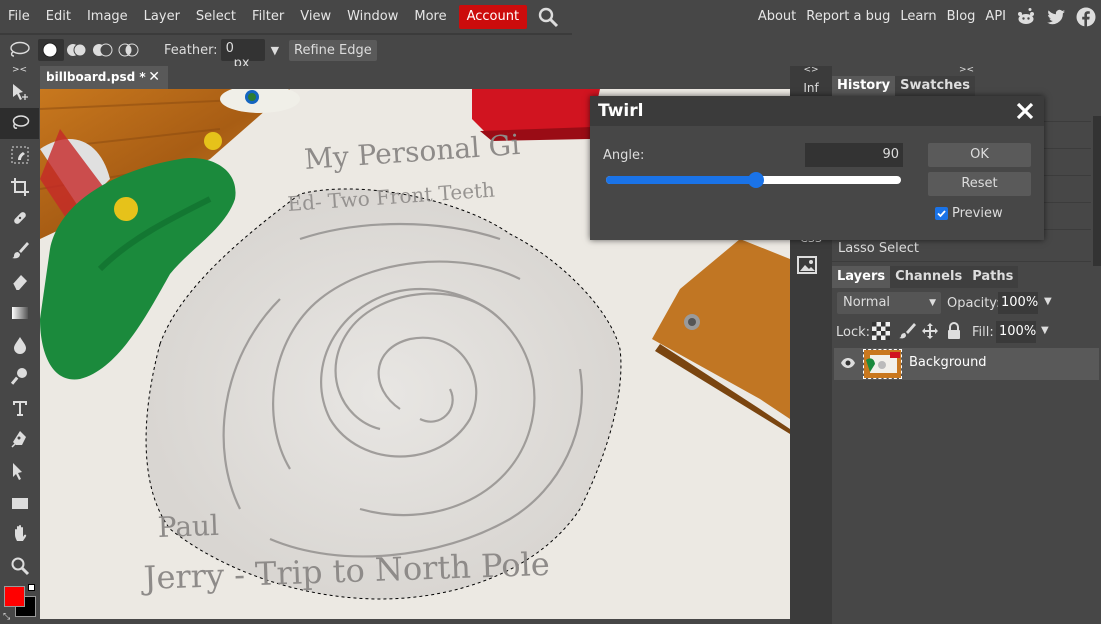  Describe the element at coordinates (1026, 17) in the screenshot. I see `reddit-icon` at that location.